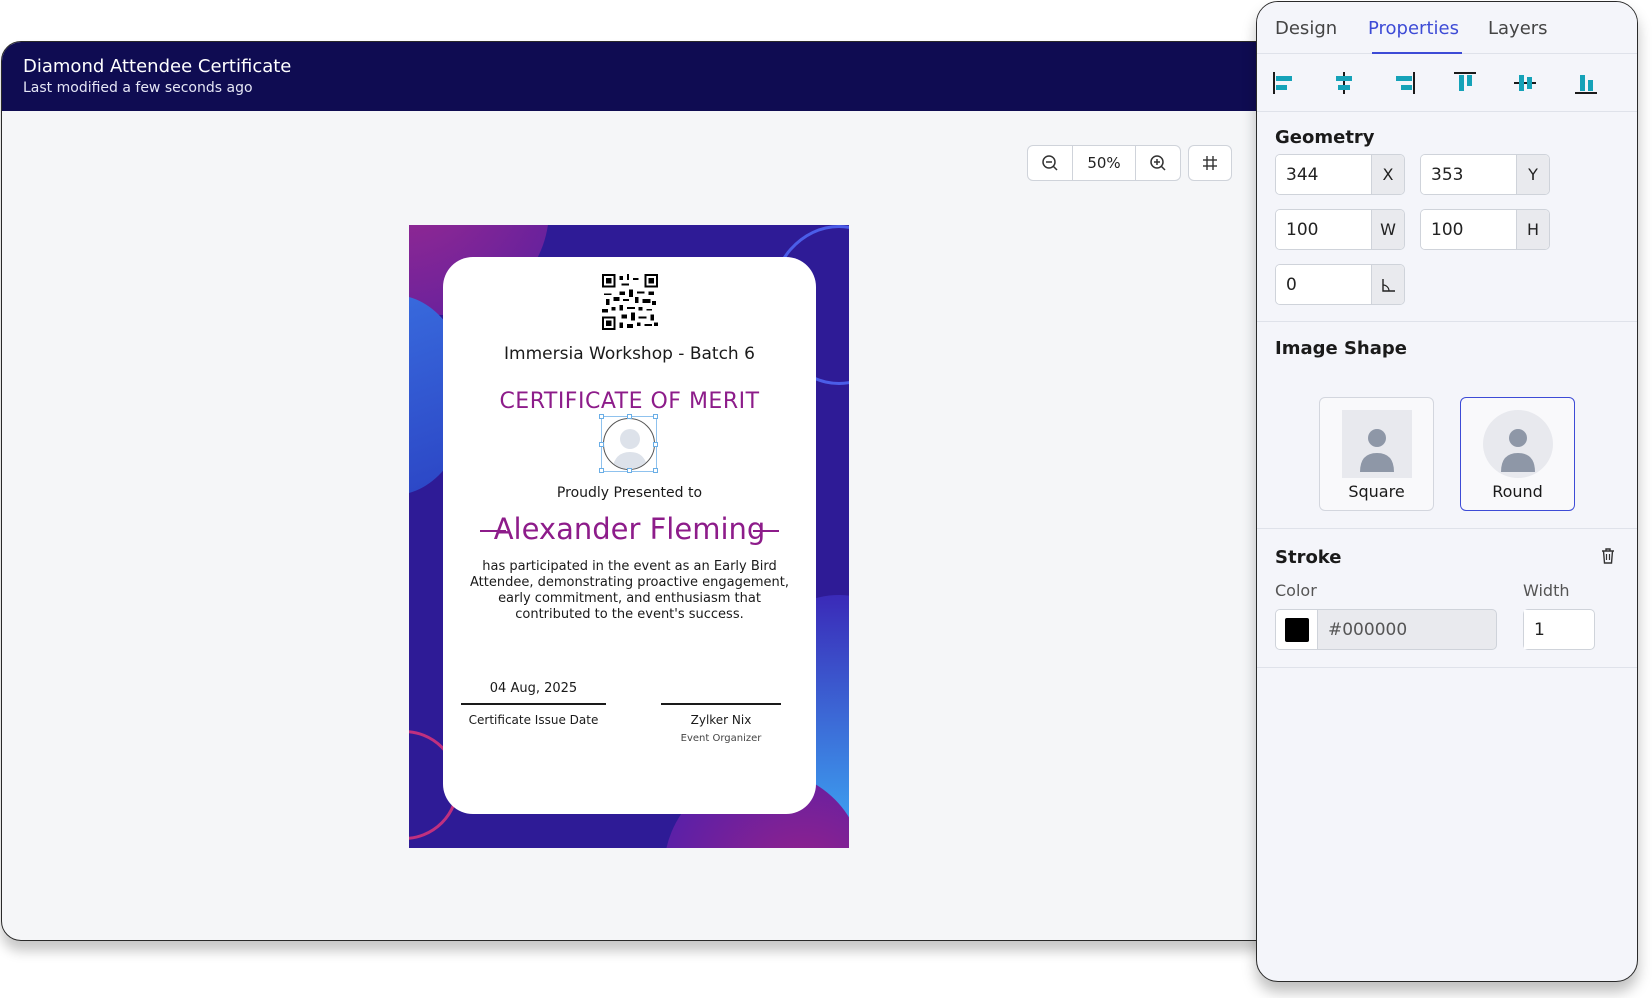 The image size is (1652, 998). Describe the element at coordinates (1368, 629) in the screenshot. I see `stroke-color-value: #000000` at that location.